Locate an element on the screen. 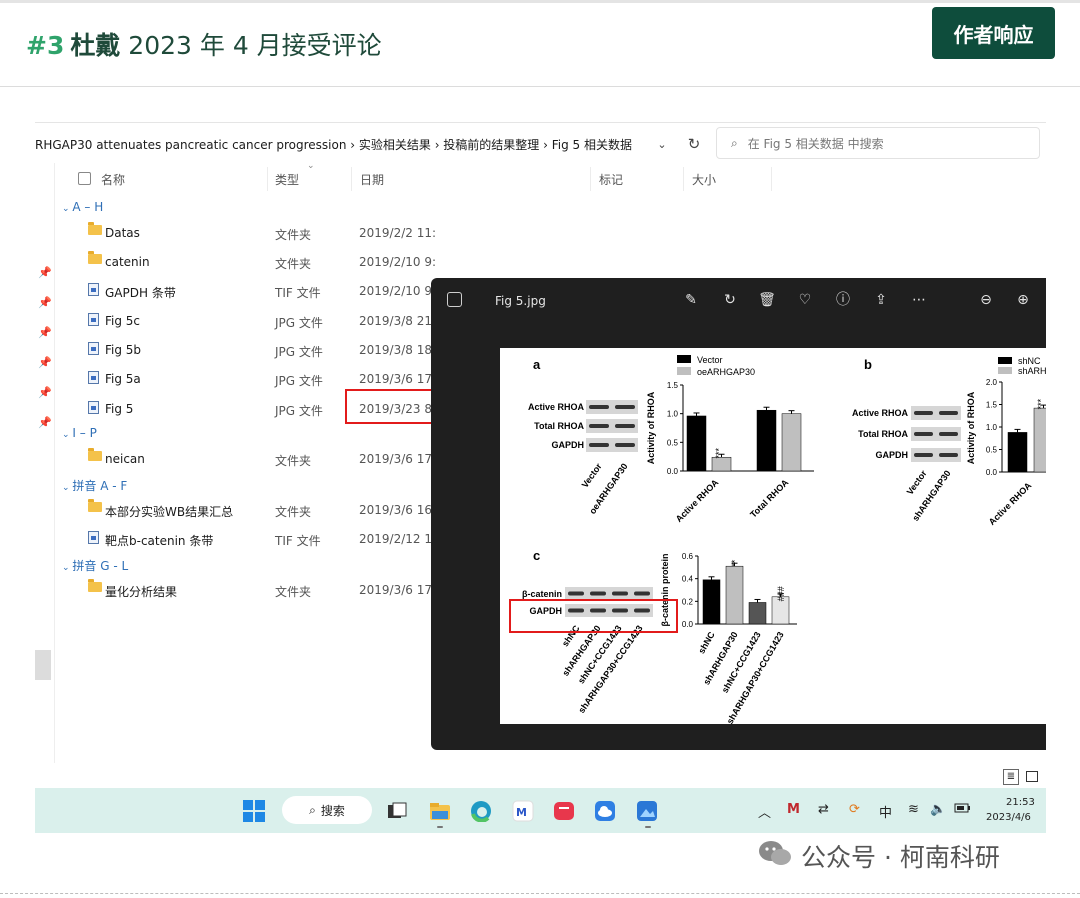 The width and height of the screenshot is (1080, 898). panel-b-lane-label: Vector is located at coordinates (917, 482).